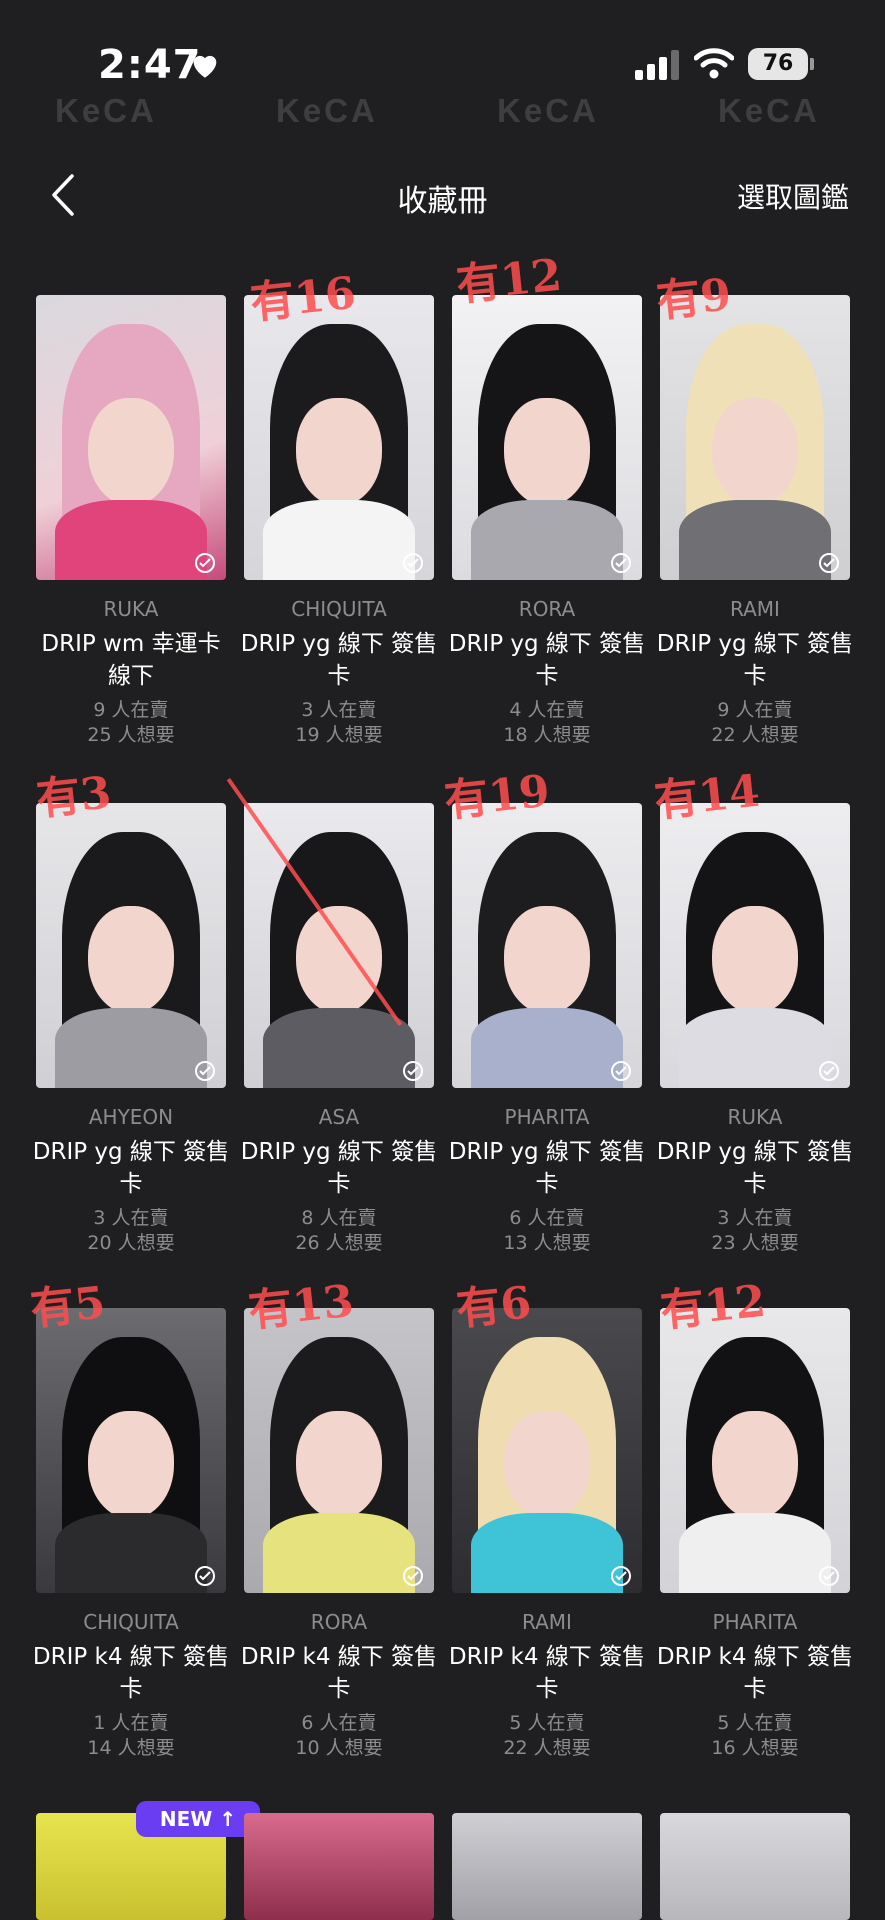 The height and width of the screenshot is (1920, 885). What do you see at coordinates (547, 735) in the screenshot?
I see `wanting-count: 18 人想要` at bounding box center [547, 735].